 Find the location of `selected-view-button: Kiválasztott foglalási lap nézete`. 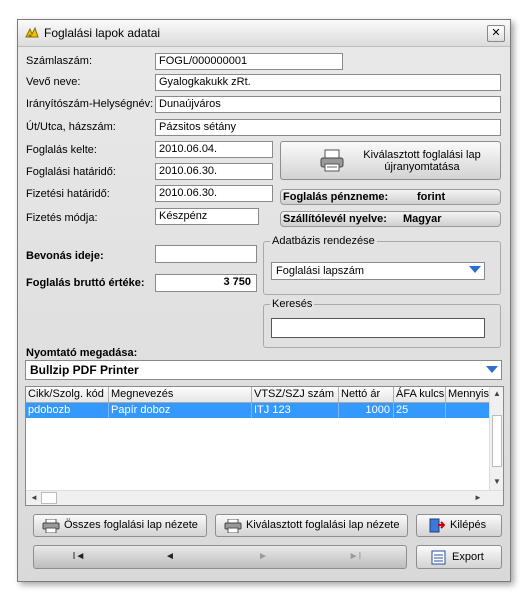

selected-view-button: Kiválasztott foglalási lap nézete is located at coordinates (311, 525).